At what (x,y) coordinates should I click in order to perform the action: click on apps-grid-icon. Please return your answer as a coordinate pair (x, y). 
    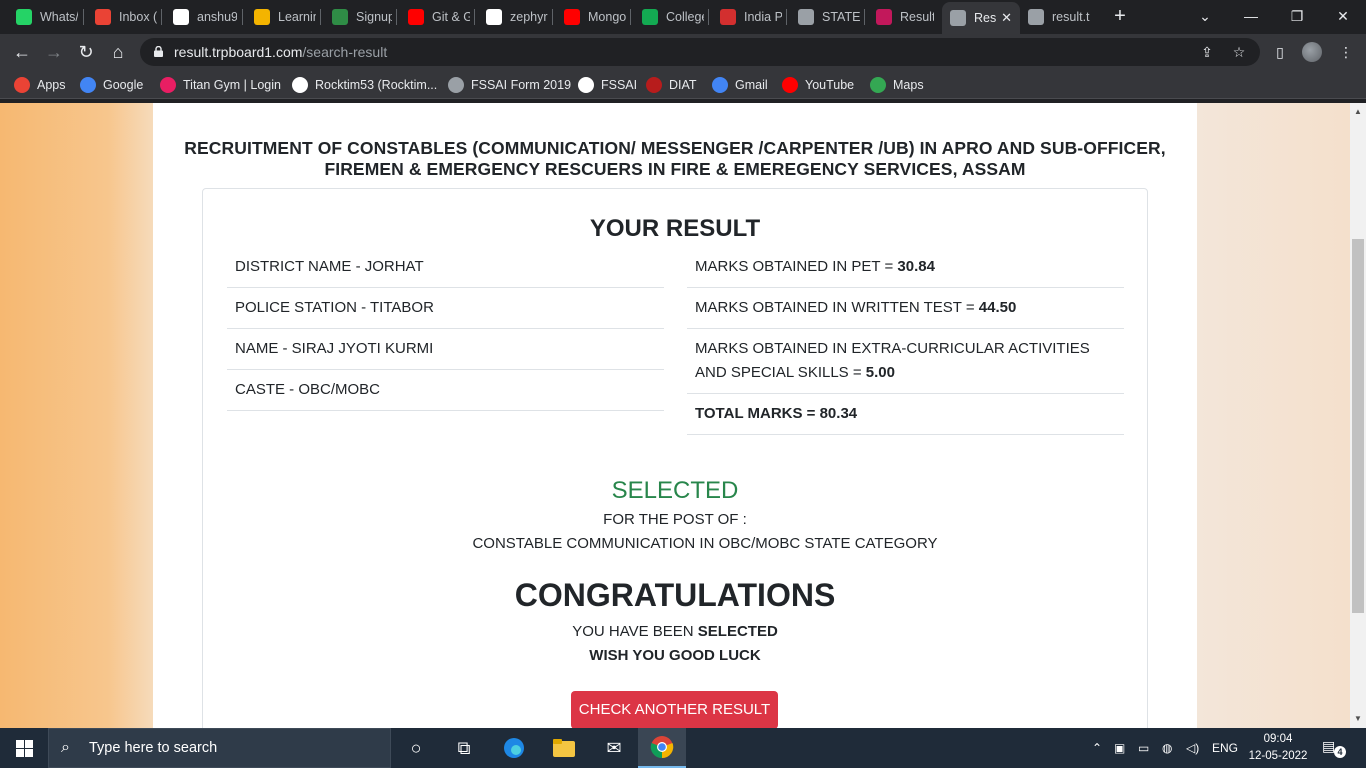
    Looking at the image, I should click on (22, 85).